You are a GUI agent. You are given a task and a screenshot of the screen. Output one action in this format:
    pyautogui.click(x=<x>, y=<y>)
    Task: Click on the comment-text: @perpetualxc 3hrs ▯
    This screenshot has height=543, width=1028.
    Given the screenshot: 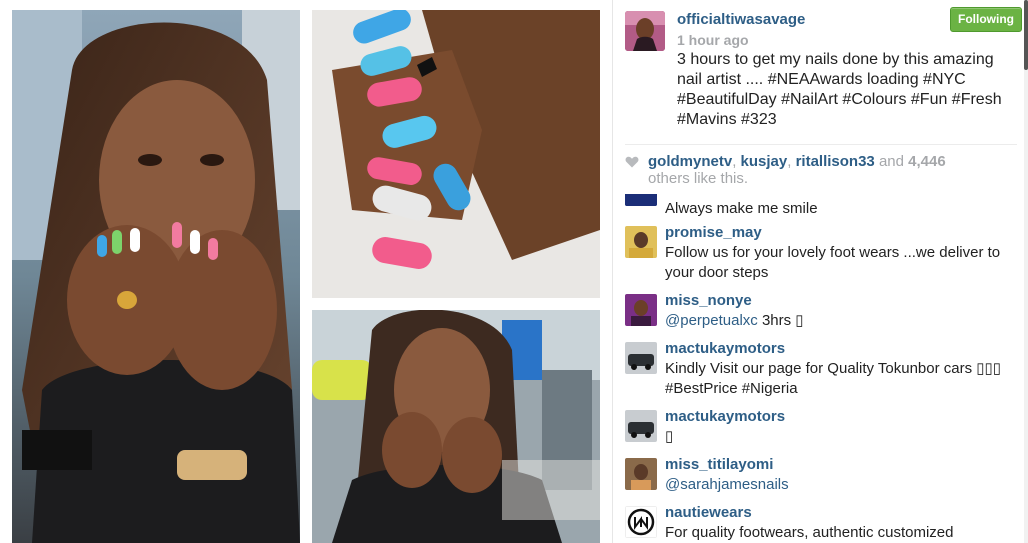 What is the action you would take?
    pyautogui.click(x=734, y=320)
    